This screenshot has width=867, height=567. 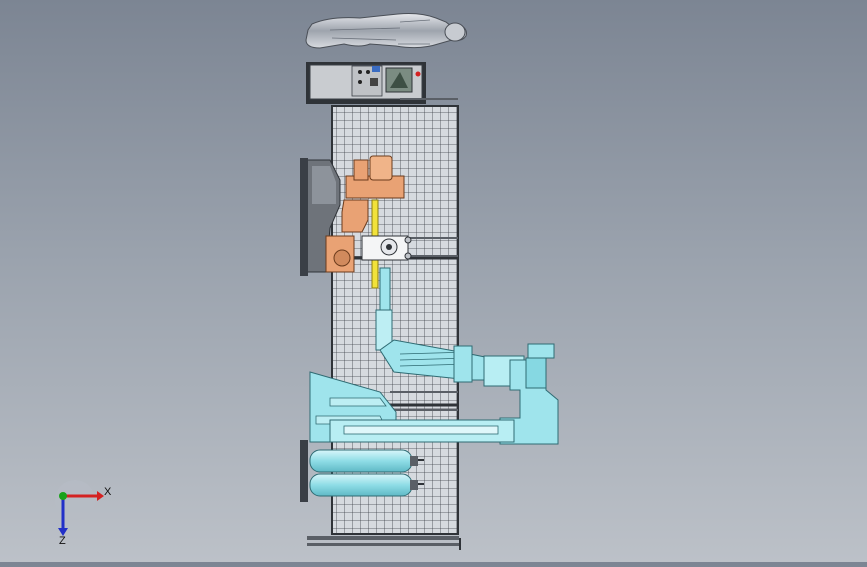 What do you see at coordinates (366, 83) in the screenshot?
I see `control-cabinet` at bounding box center [366, 83].